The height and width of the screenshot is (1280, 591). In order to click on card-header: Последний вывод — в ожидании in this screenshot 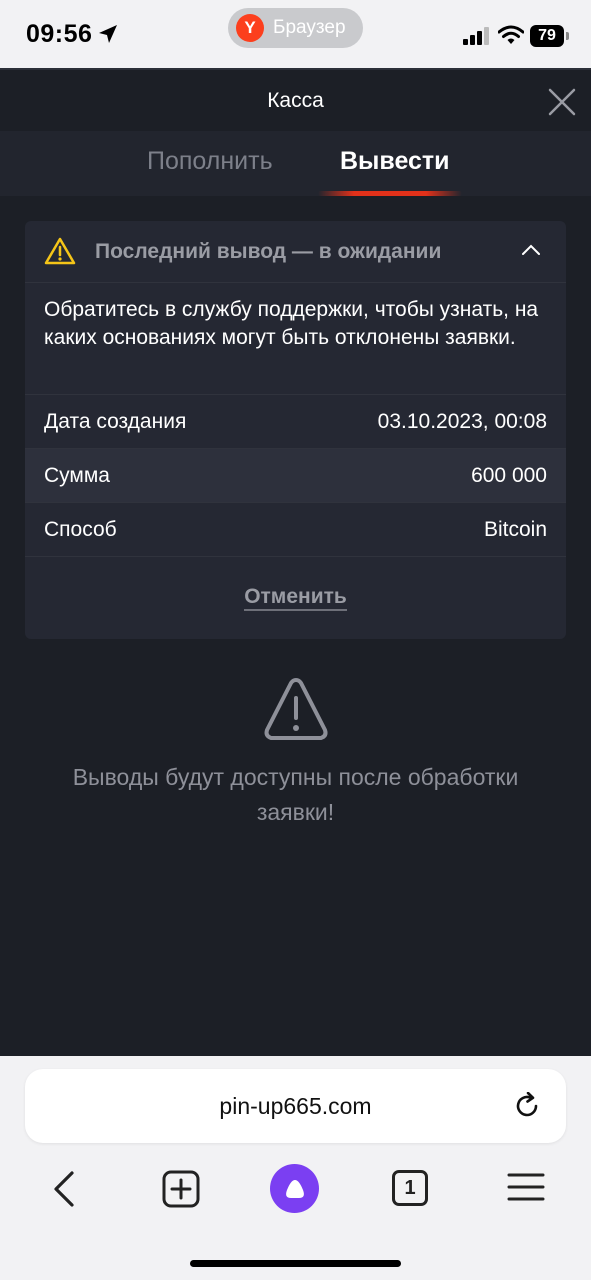, I will do `click(295, 252)`.